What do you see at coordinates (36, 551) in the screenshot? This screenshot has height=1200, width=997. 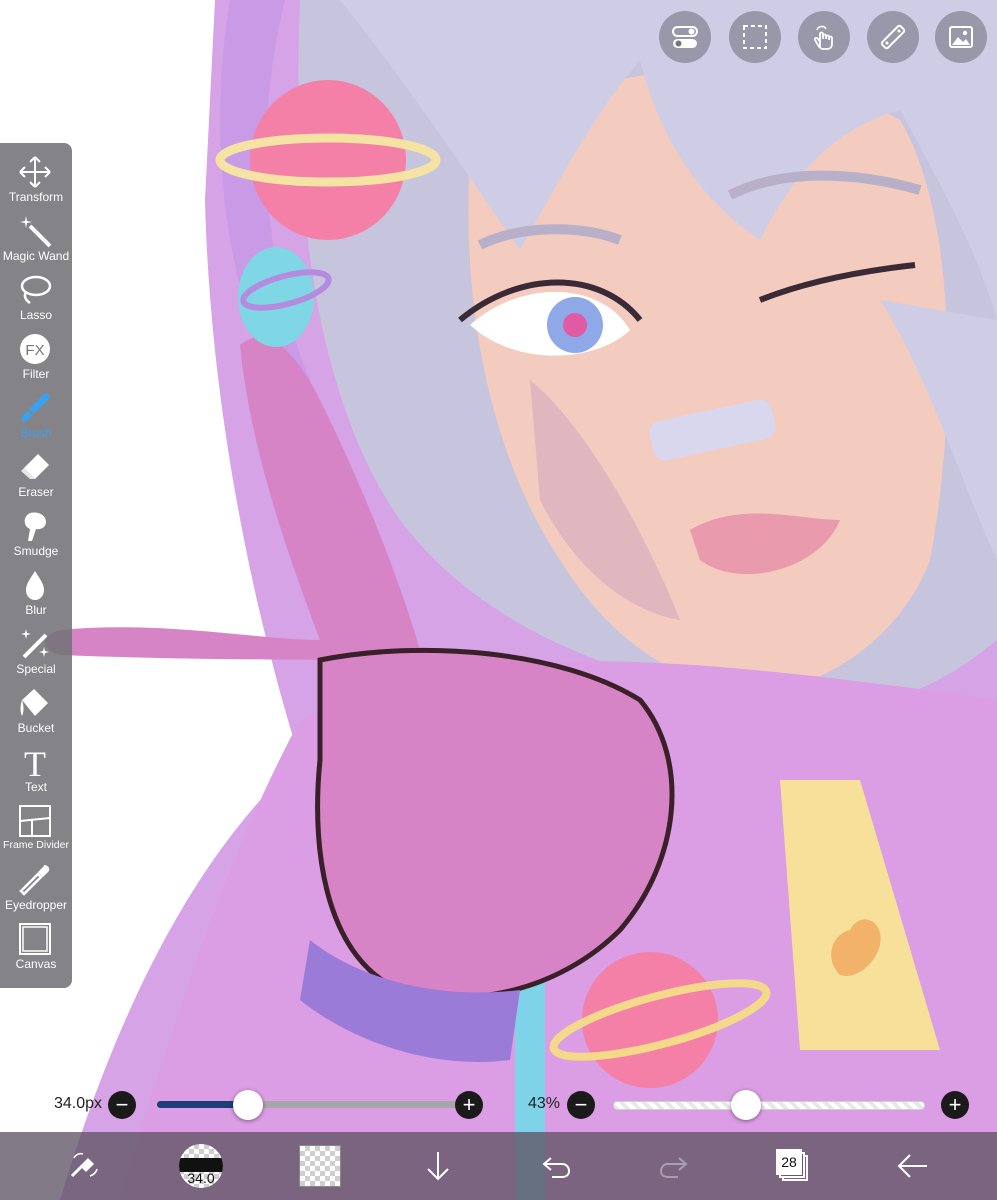 I see `tool-label: Smudge` at bounding box center [36, 551].